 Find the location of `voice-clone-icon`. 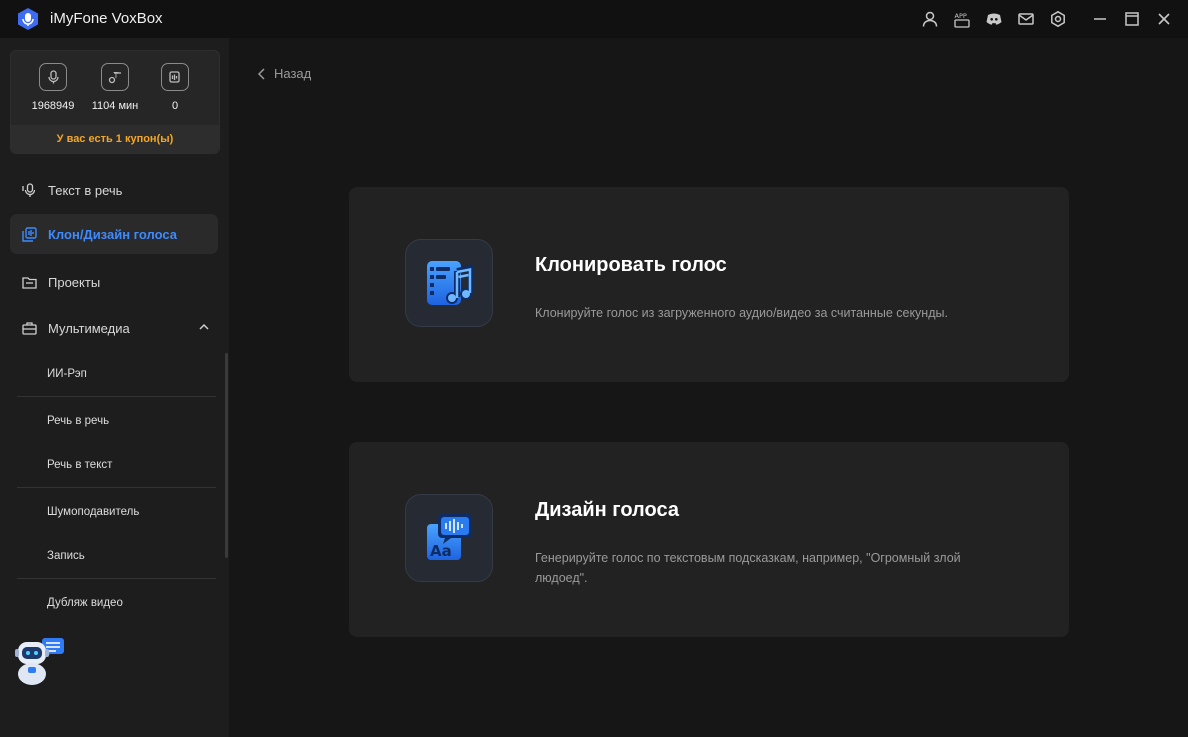

voice-clone-icon is located at coordinates (29, 234).